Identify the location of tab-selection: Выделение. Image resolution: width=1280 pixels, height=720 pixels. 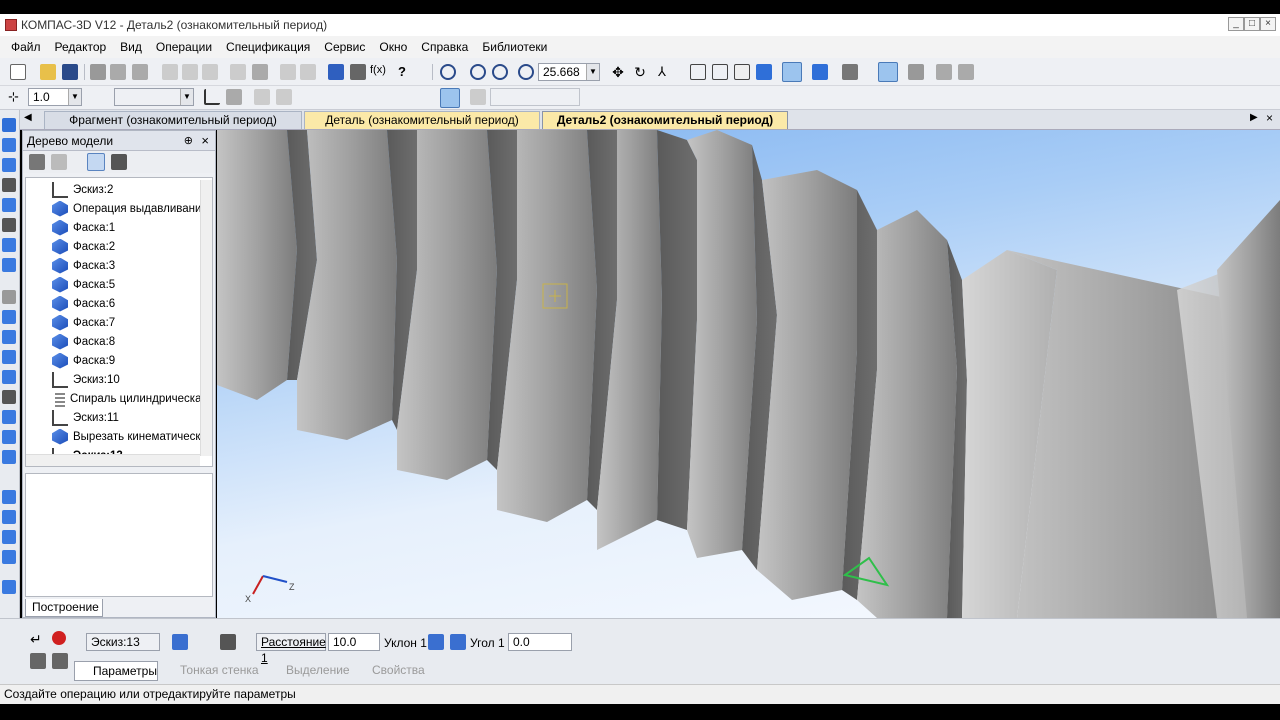
(309, 671).